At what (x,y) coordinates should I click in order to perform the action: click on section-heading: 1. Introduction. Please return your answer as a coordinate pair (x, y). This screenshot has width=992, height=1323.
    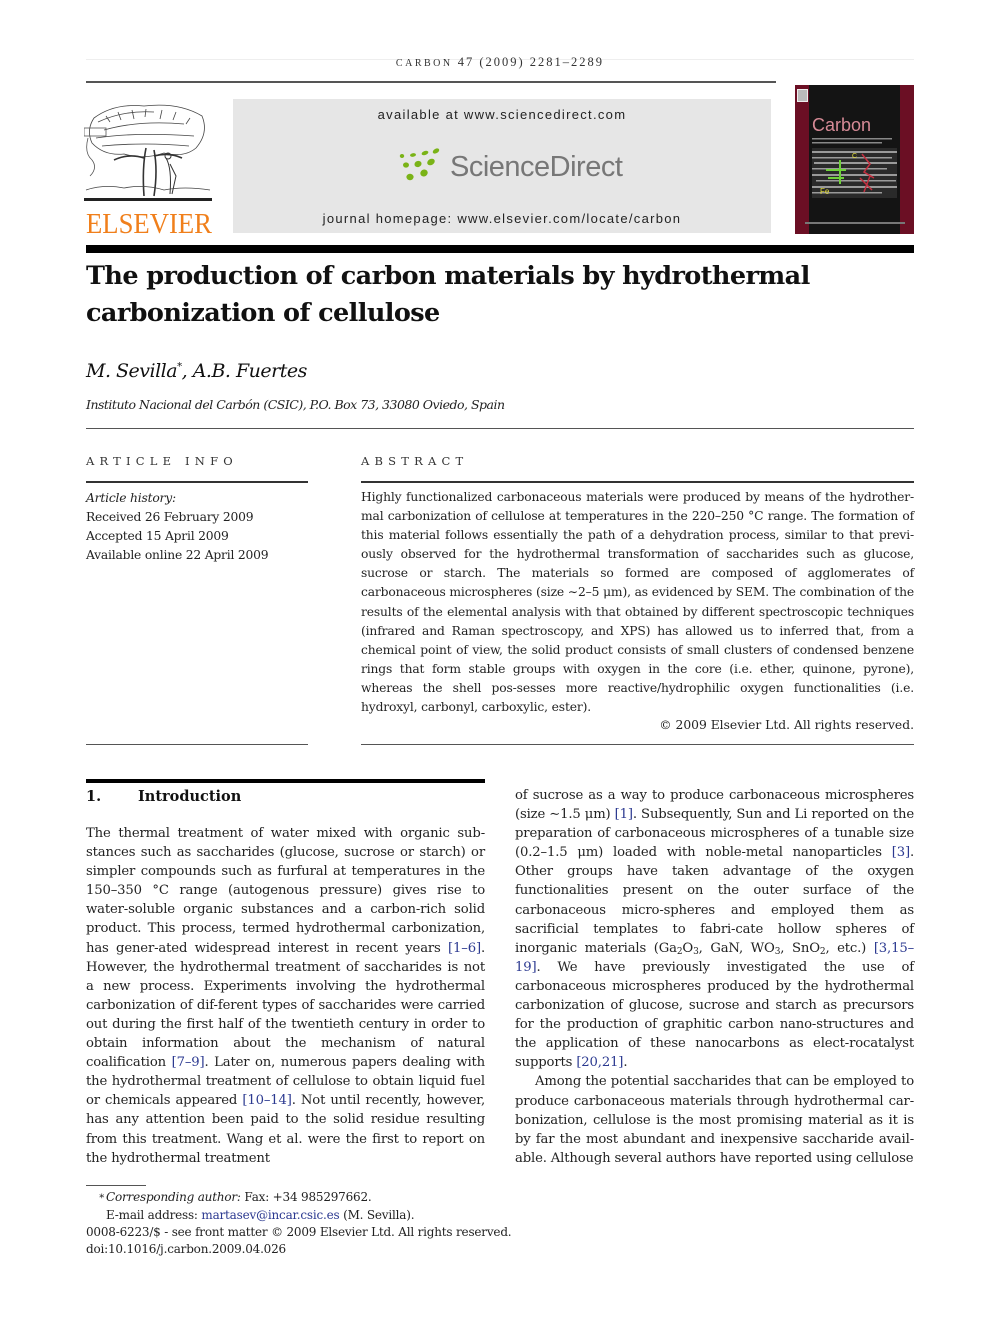
    Looking at the image, I should click on (163, 796).